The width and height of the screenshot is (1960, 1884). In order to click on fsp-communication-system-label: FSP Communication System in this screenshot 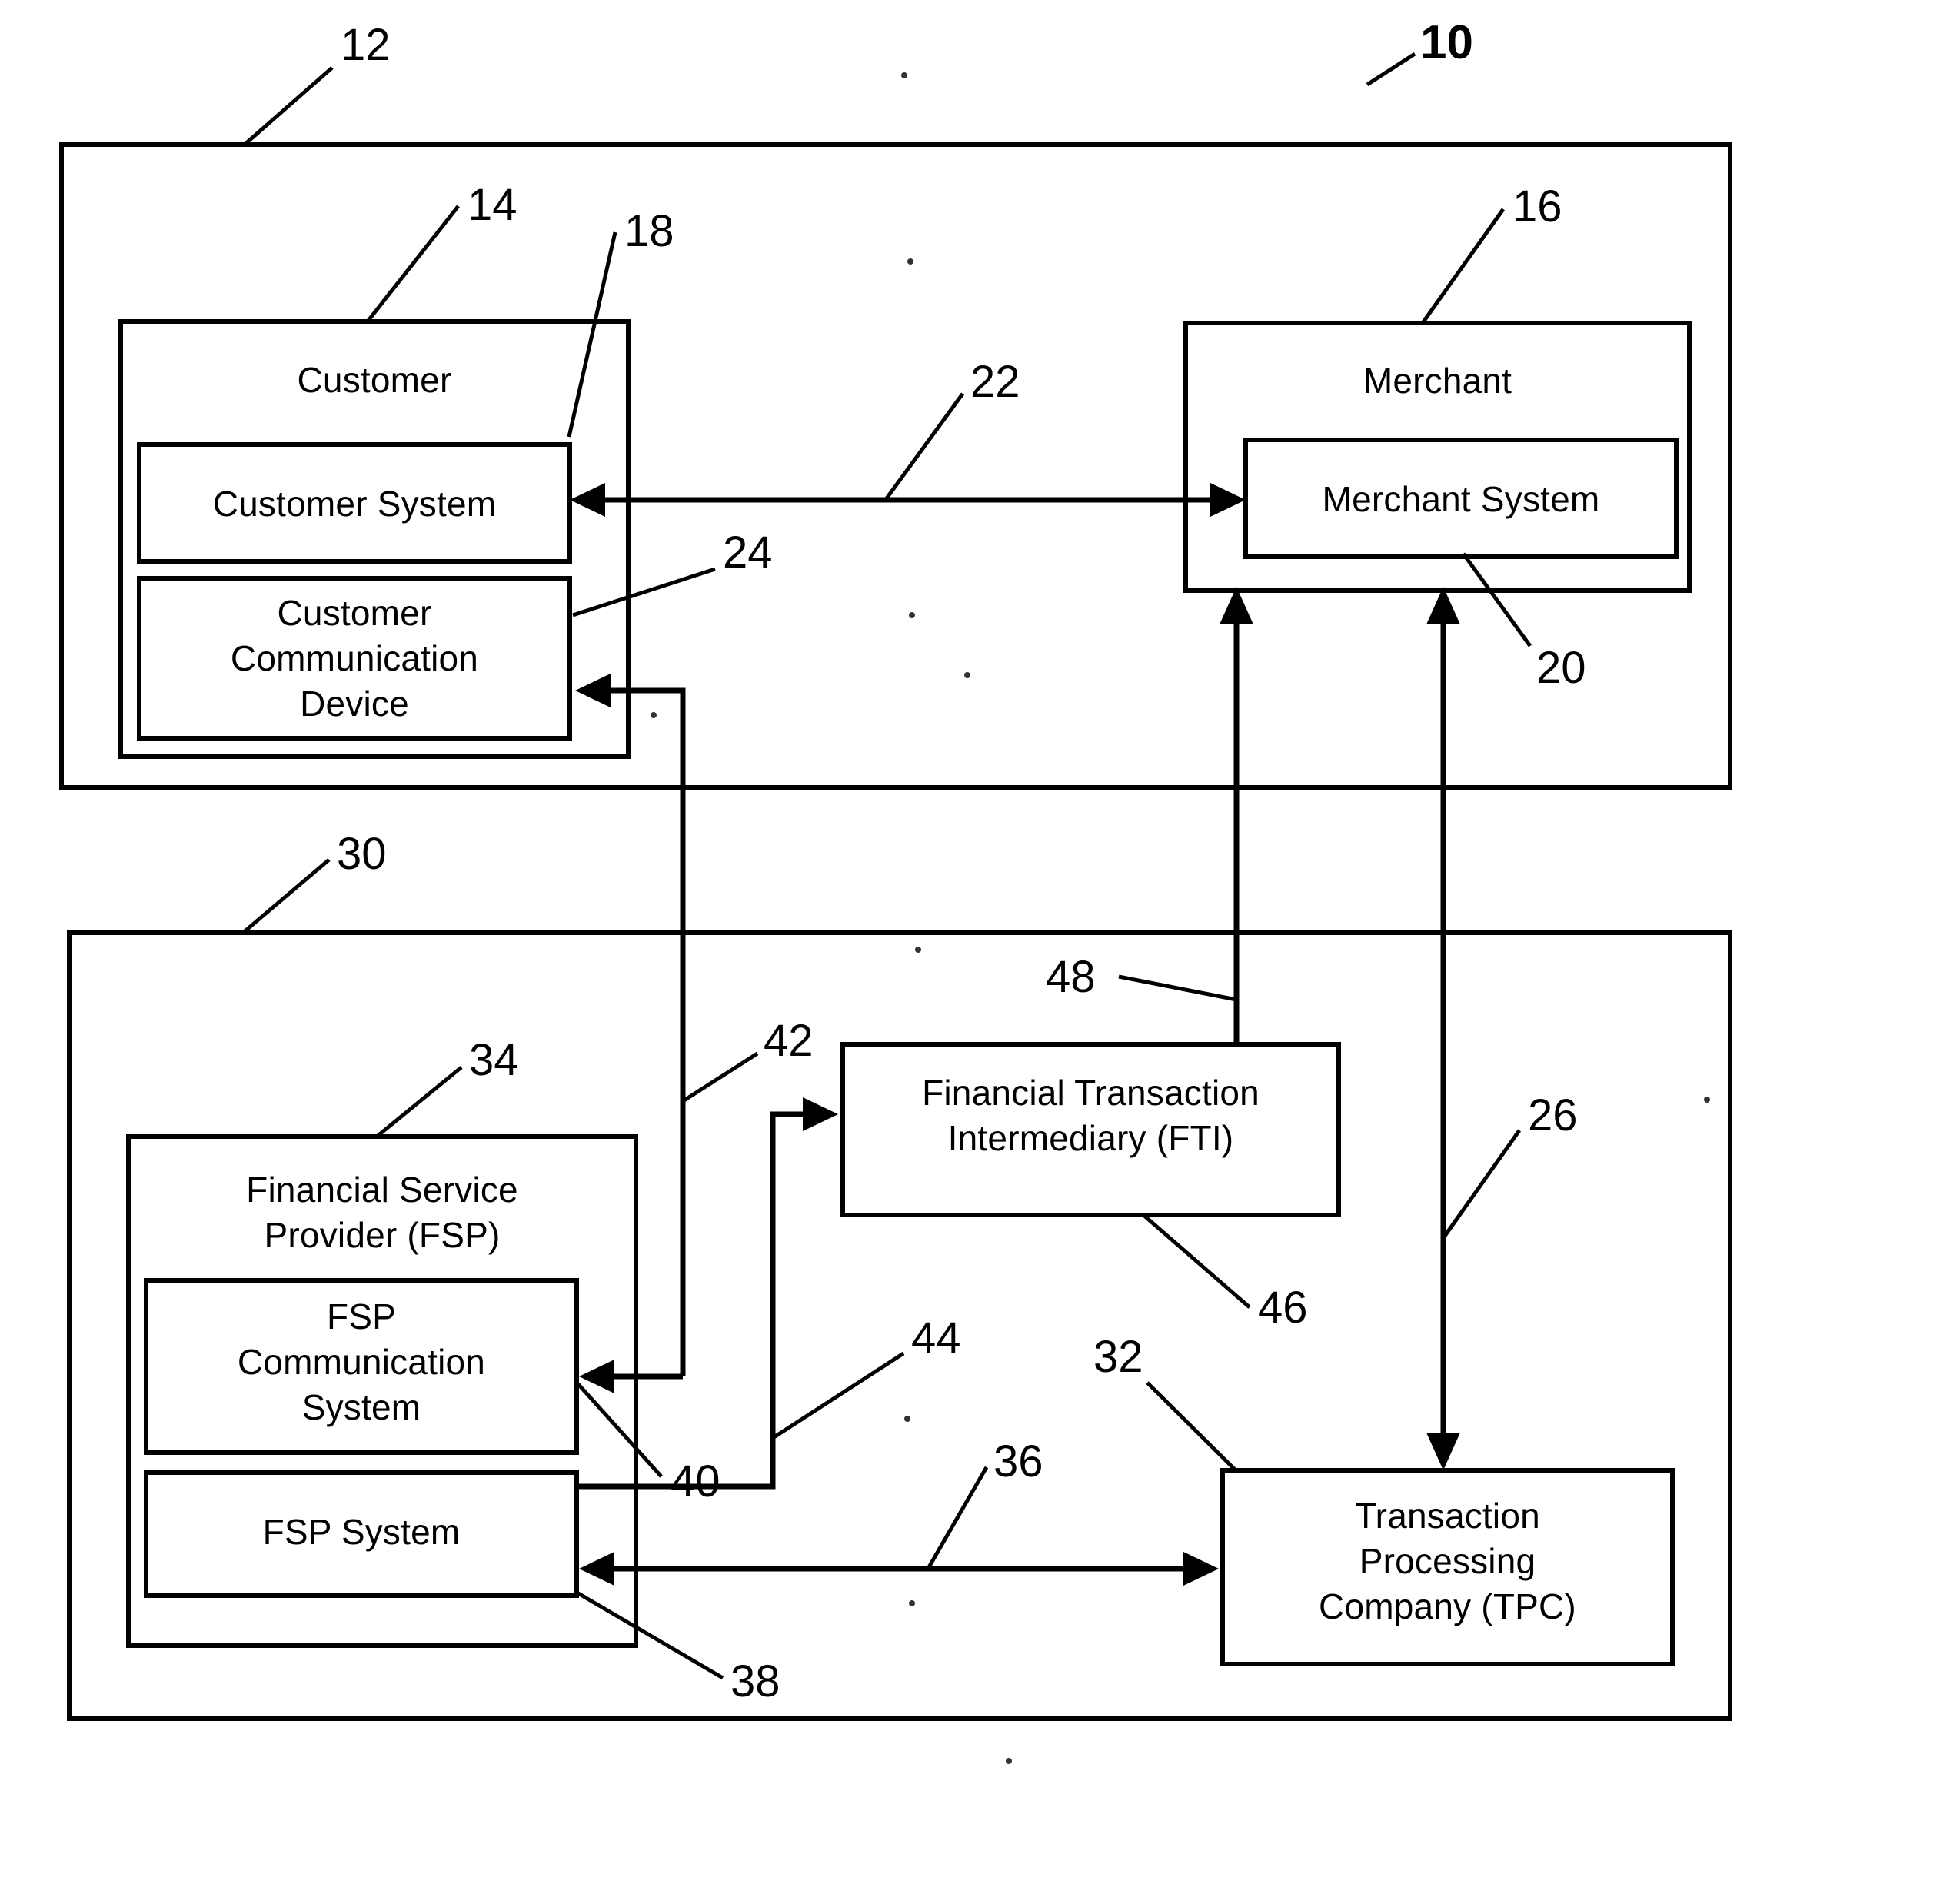, I will do `click(362, 1361)`.